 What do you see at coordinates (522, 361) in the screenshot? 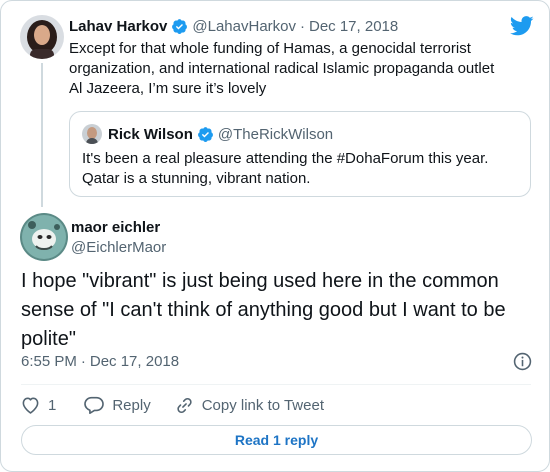
I see `info-icon` at bounding box center [522, 361].